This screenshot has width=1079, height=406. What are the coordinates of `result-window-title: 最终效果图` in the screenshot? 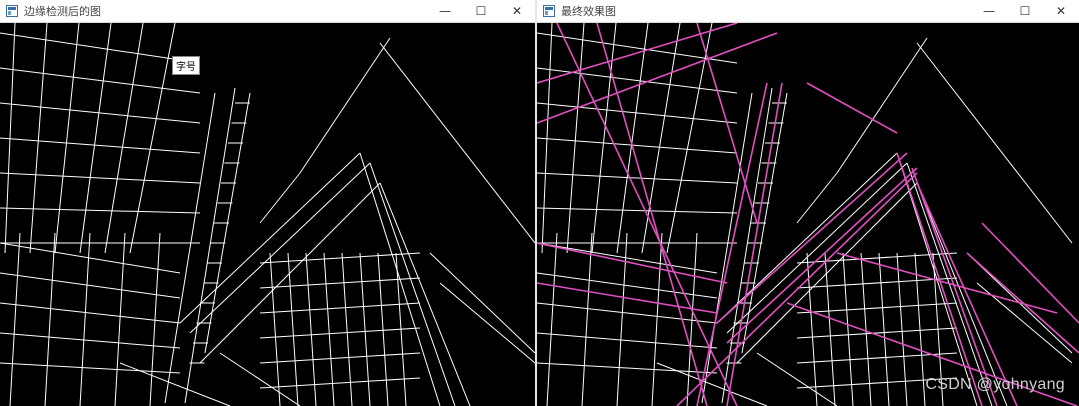 It's located at (588, 11).